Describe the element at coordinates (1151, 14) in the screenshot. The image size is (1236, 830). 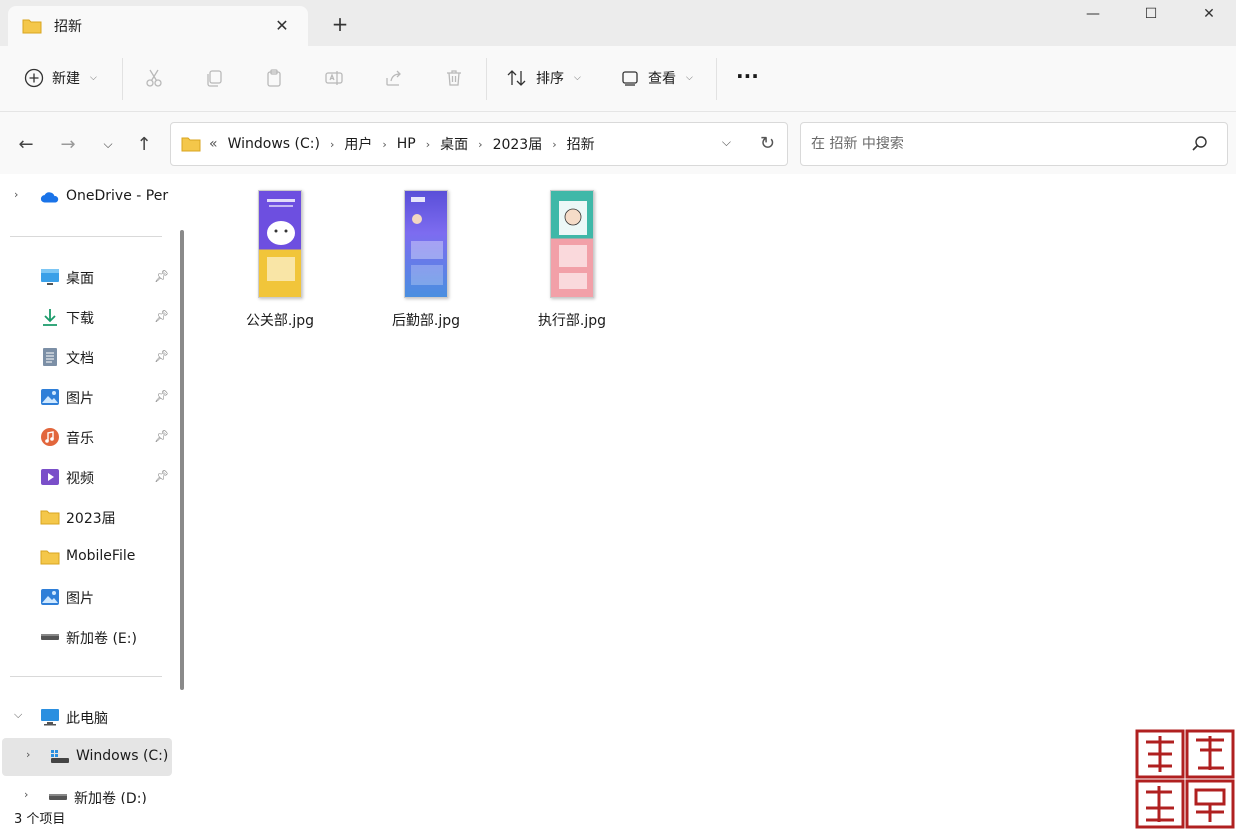
I see `maximize-button: ☐` at that location.